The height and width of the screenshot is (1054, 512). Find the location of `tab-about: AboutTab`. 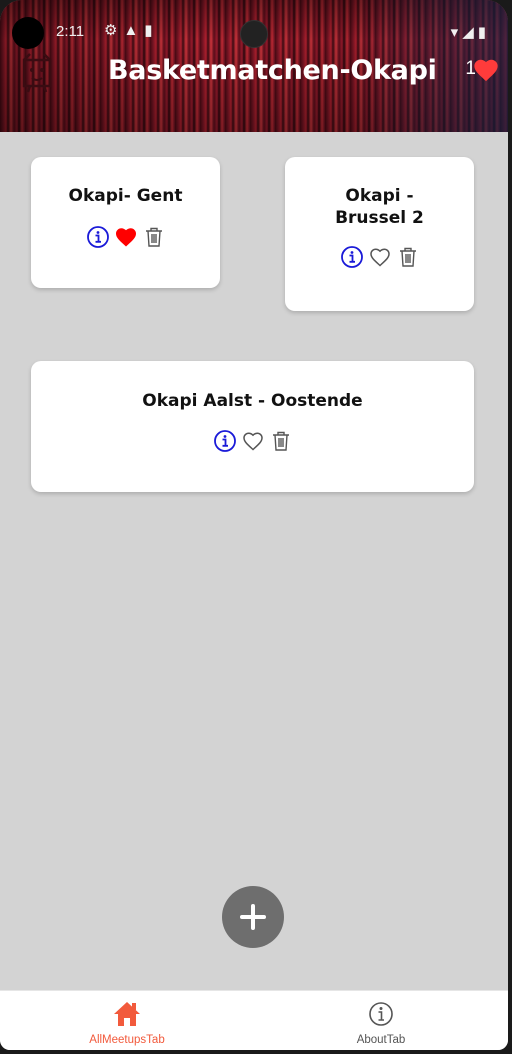

tab-about: AboutTab is located at coordinates (381, 1020).